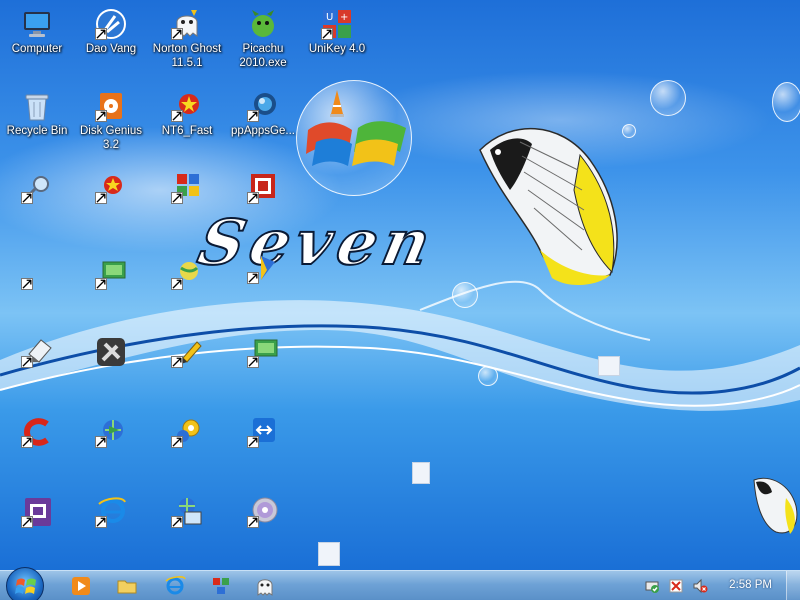 The image size is (800, 600). I want to click on desktop-icon-computer: Computer, so click(37, 32).